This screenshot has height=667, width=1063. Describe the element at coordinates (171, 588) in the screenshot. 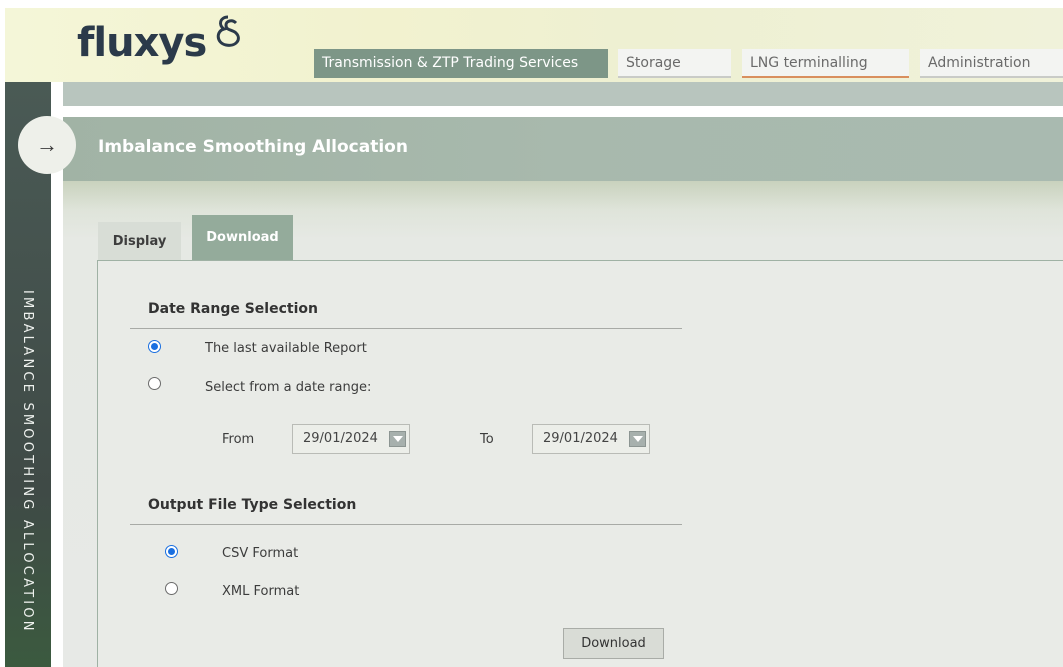

I see `xml-format-radio` at that location.